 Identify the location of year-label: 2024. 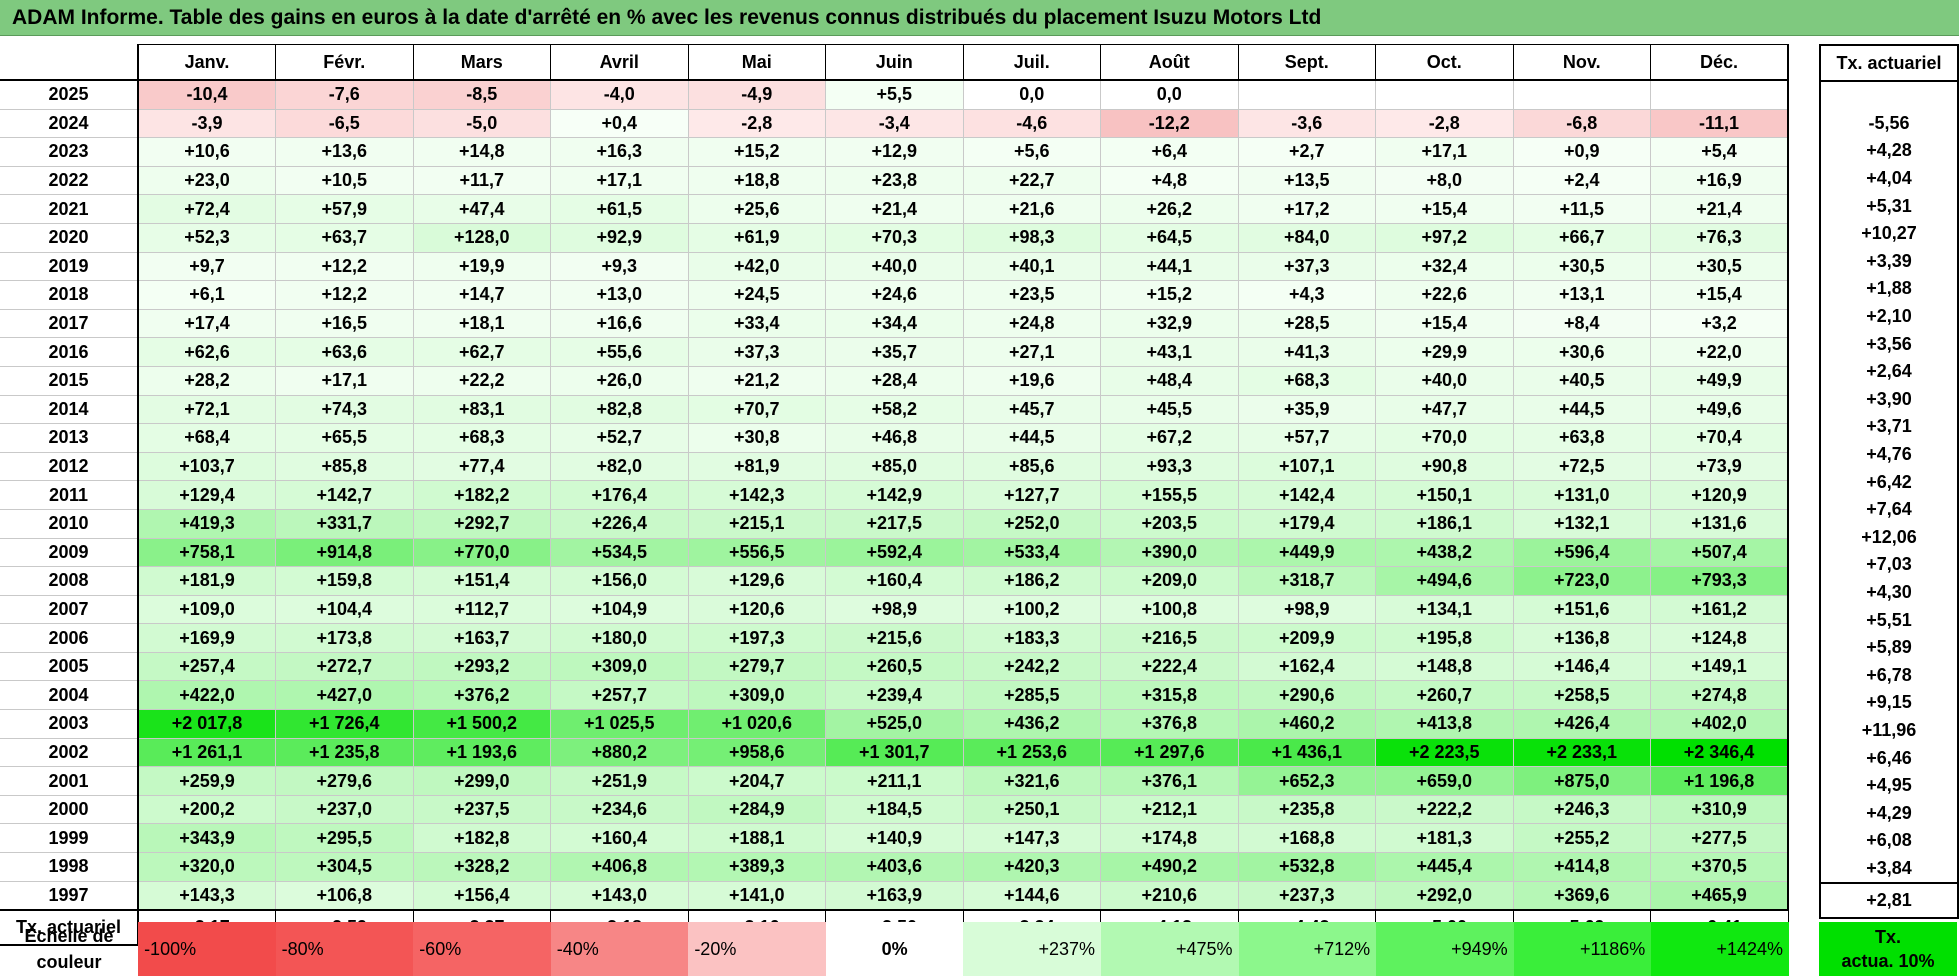
(69, 124).